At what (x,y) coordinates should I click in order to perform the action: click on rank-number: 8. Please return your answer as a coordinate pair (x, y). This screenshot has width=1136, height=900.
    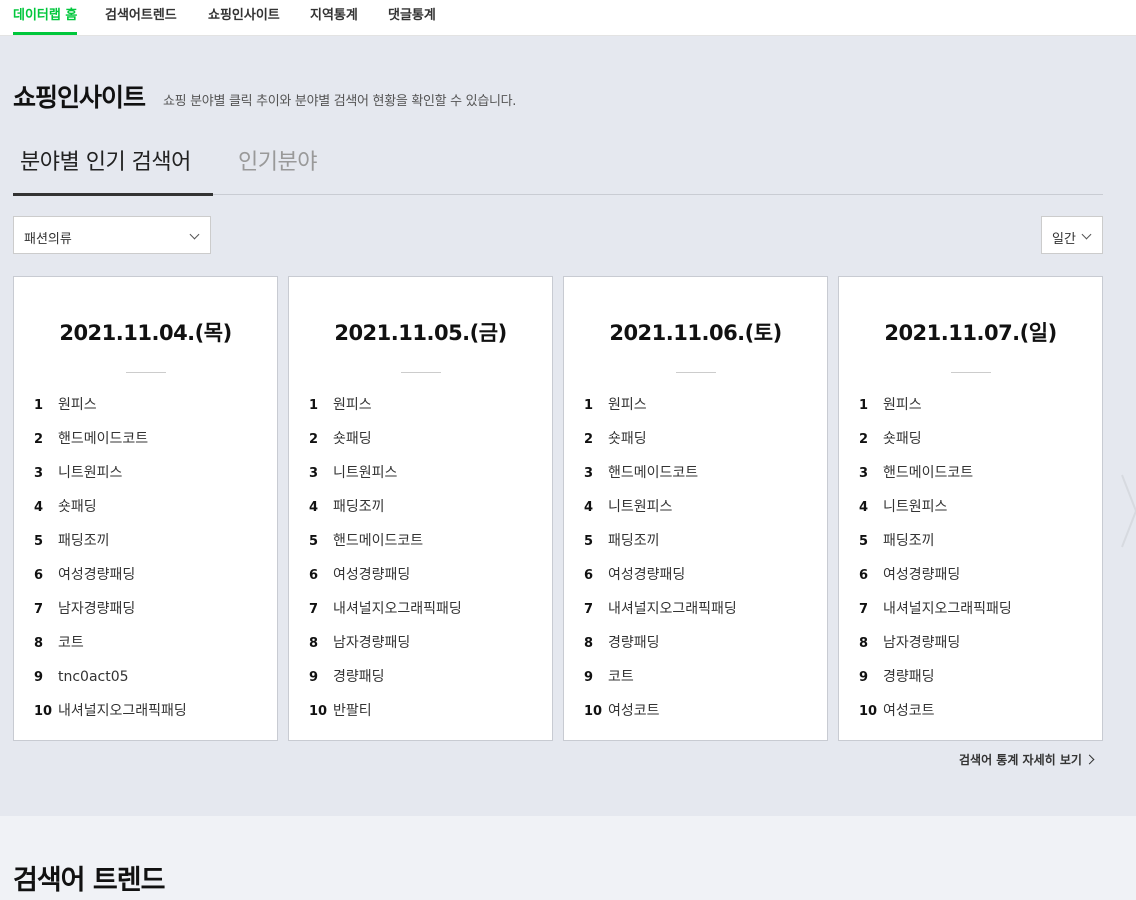
    Looking at the image, I should click on (589, 643).